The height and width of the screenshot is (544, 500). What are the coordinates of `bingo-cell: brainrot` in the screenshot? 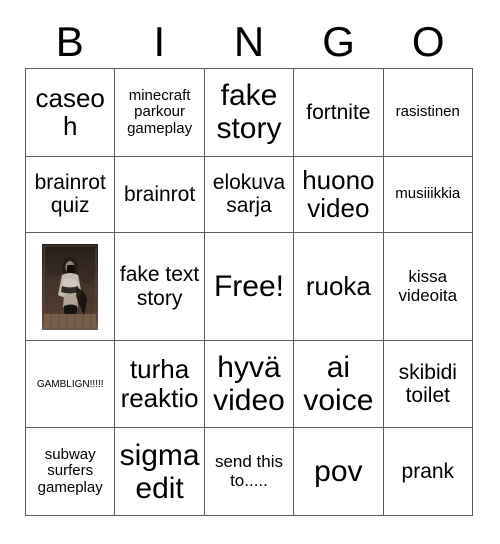 It's located at (159, 194).